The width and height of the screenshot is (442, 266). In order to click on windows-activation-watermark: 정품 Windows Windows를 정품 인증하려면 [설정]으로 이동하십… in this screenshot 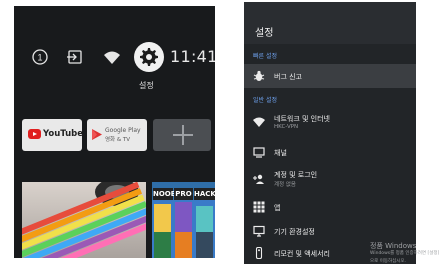, I will do `click(406, 254)`.